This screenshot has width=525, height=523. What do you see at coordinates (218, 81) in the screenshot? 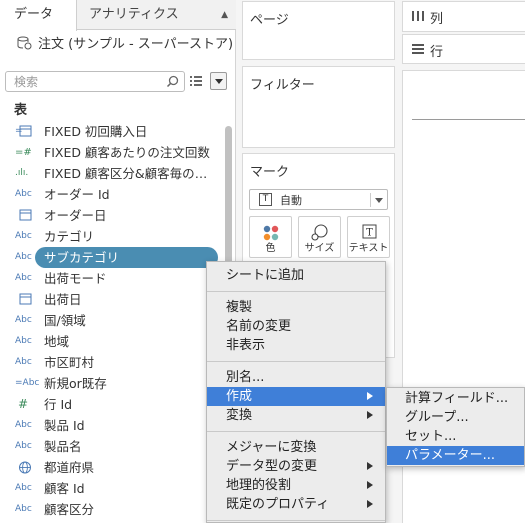
I see `data-pane-menu-button` at bounding box center [218, 81].